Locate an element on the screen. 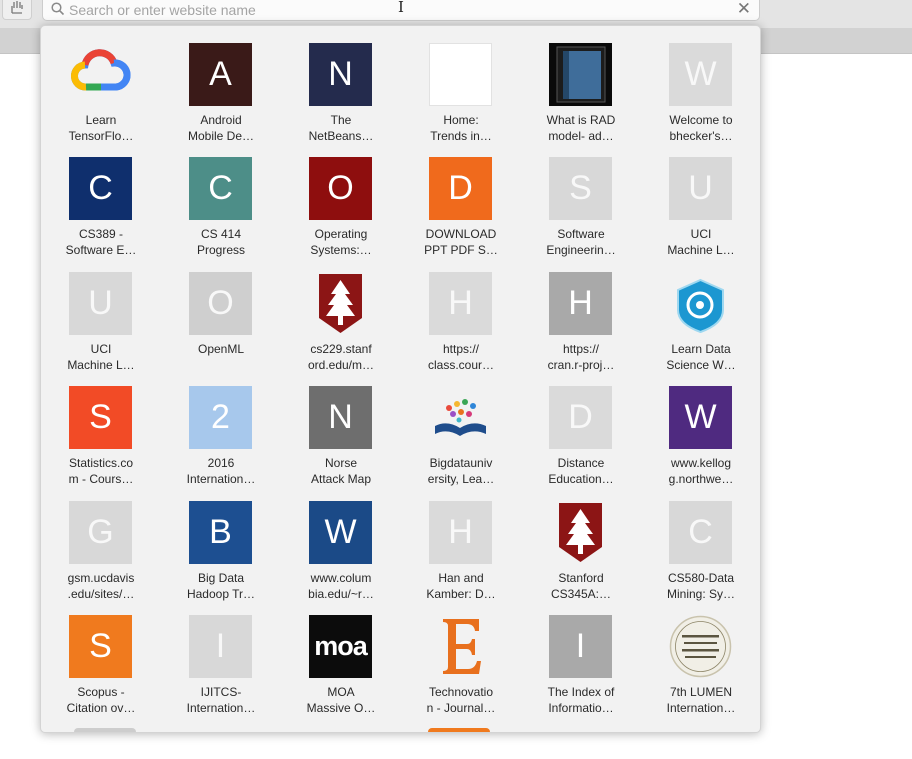  book-thumbnail-icon is located at coordinates (580, 74).